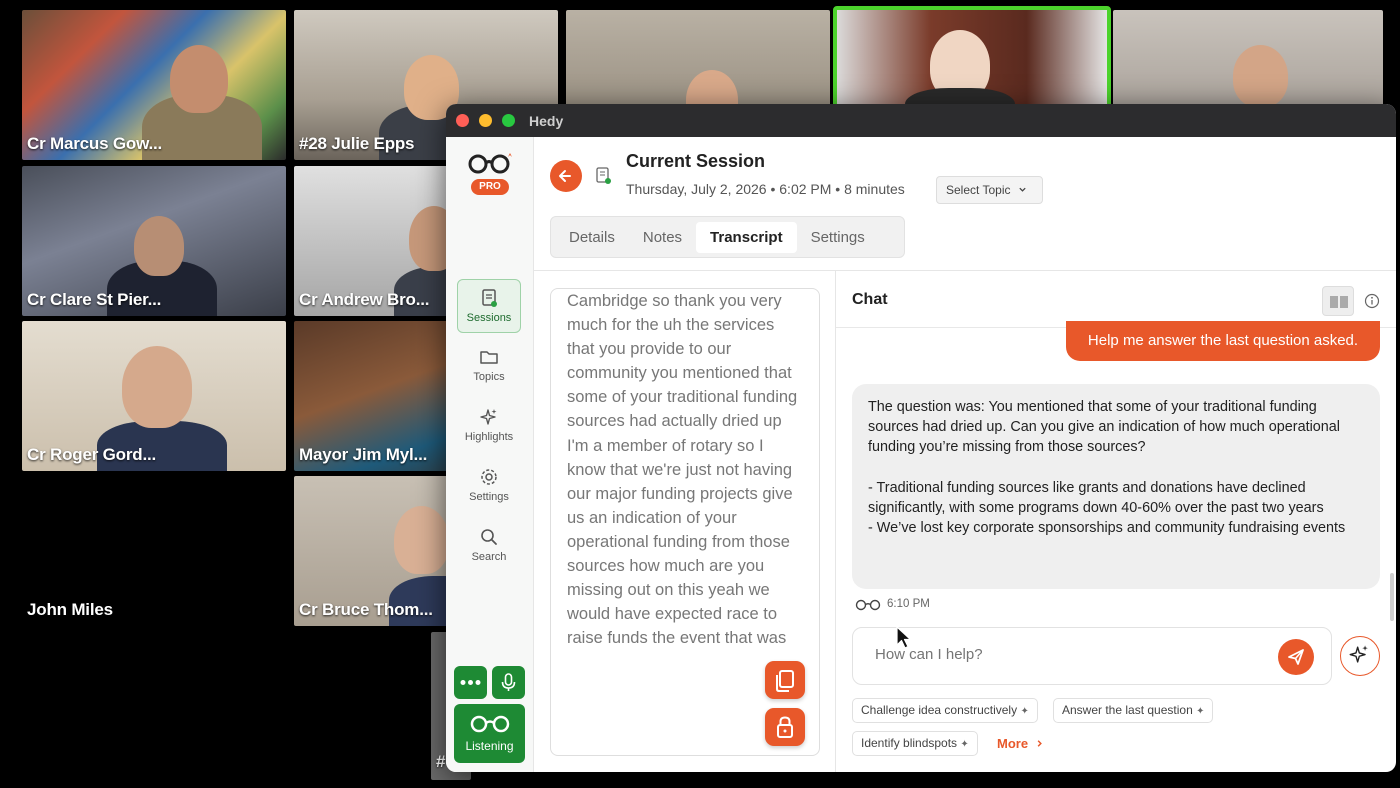 This screenshot has height=788, width=1400. I want to click on ai-suggest-button, so click(1360, 656).